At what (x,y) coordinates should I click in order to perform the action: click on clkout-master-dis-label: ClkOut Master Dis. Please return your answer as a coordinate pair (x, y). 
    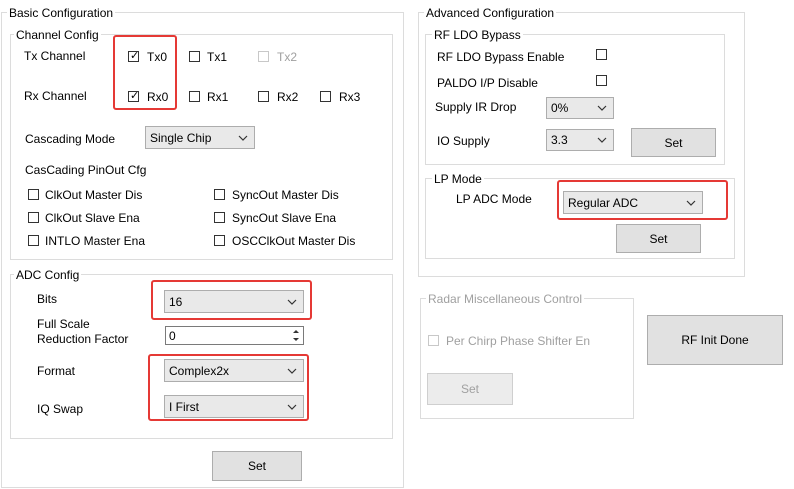
    Looking at the image, I should click on (94, 195).